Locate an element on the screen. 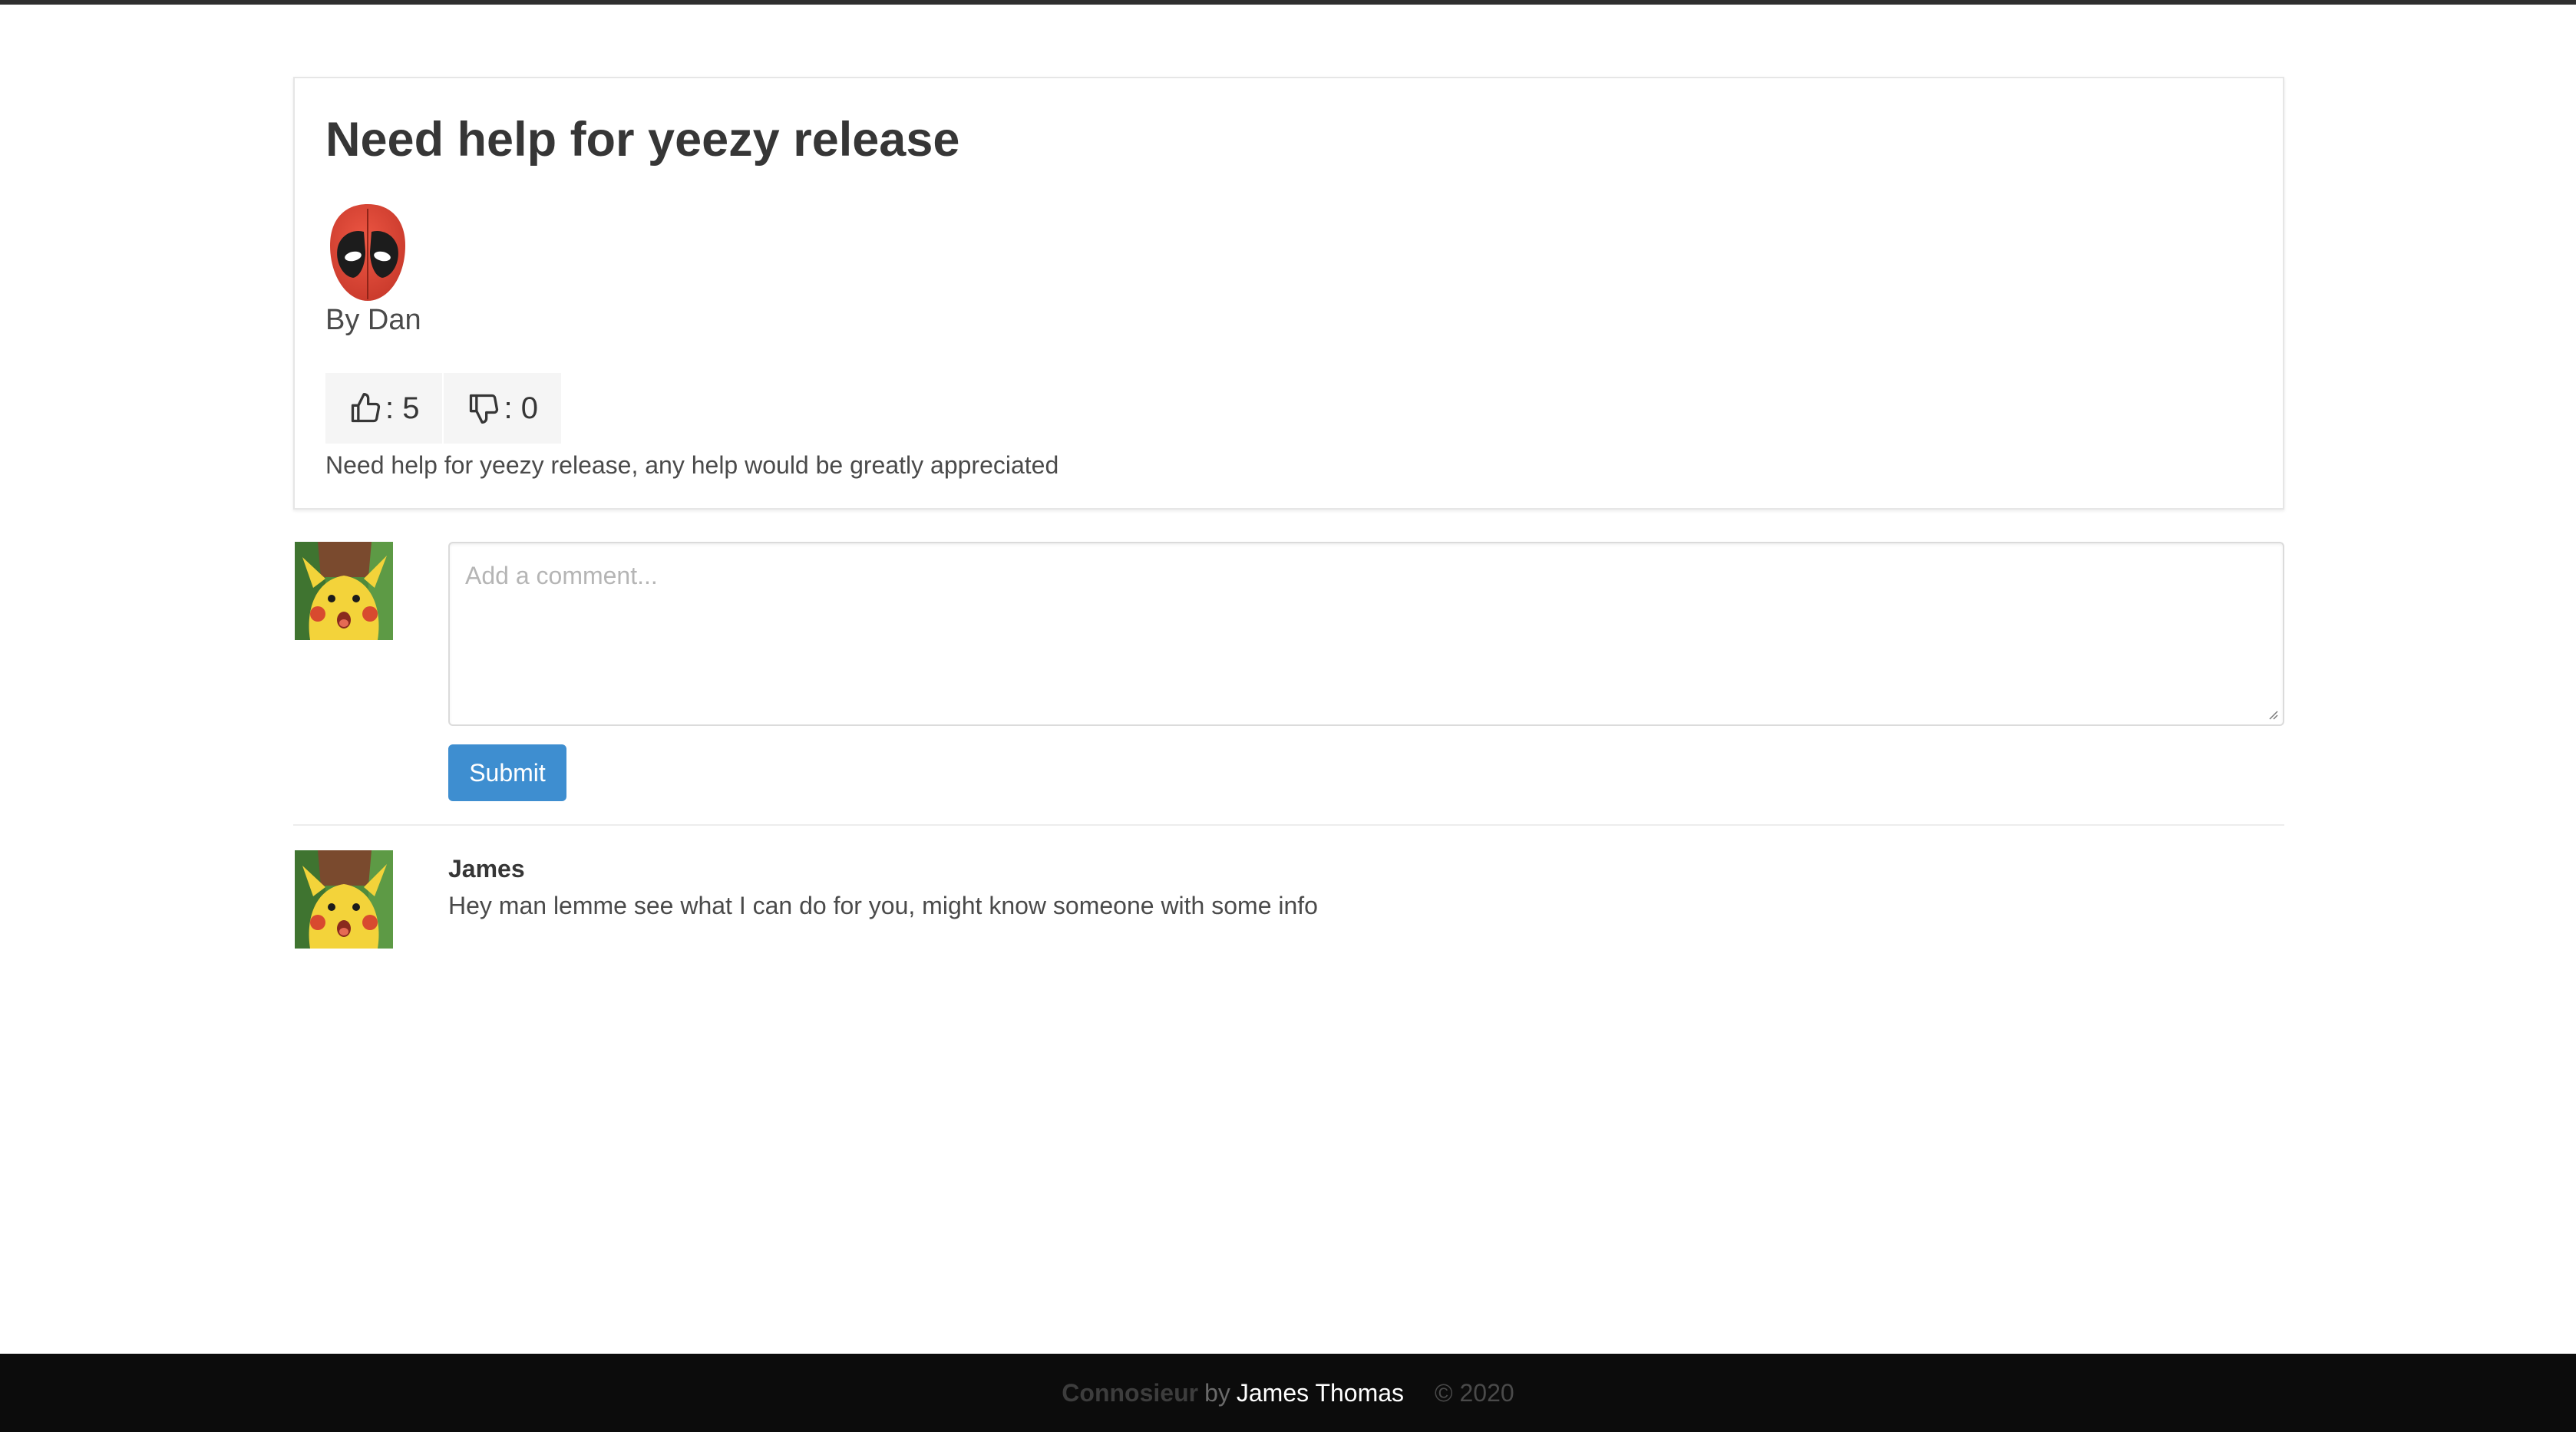 The image size is (2576, 1432). footer-brand: Connosieur is located at coordinates (1130, 1392).